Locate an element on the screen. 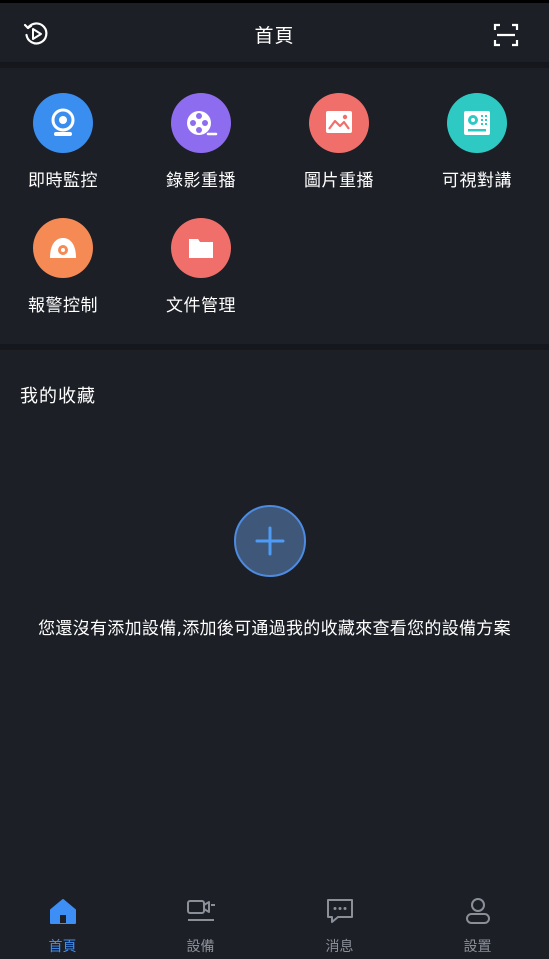 The width and height of the screenshot is (549, 959). user-icon is located at coordinates (478, 911).